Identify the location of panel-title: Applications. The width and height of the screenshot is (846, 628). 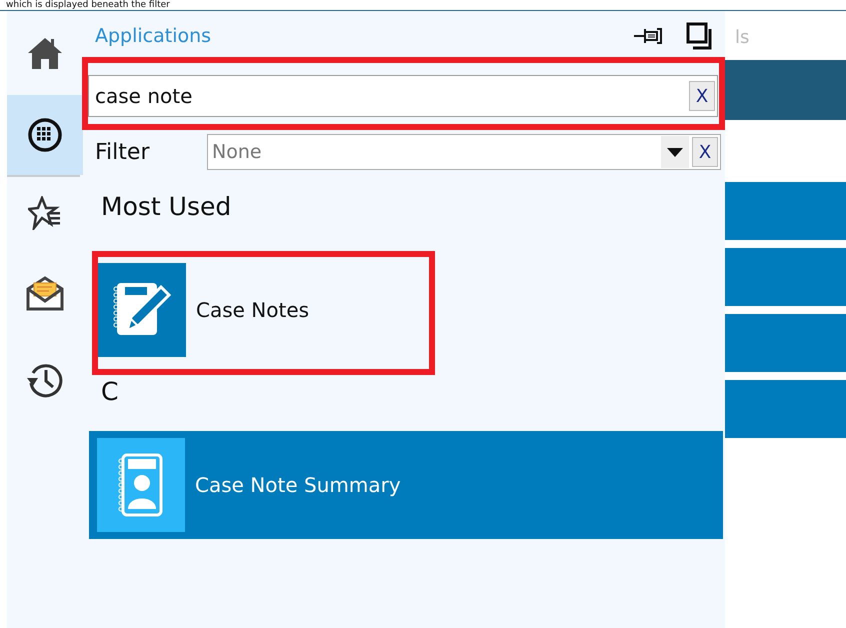
(153, 36).